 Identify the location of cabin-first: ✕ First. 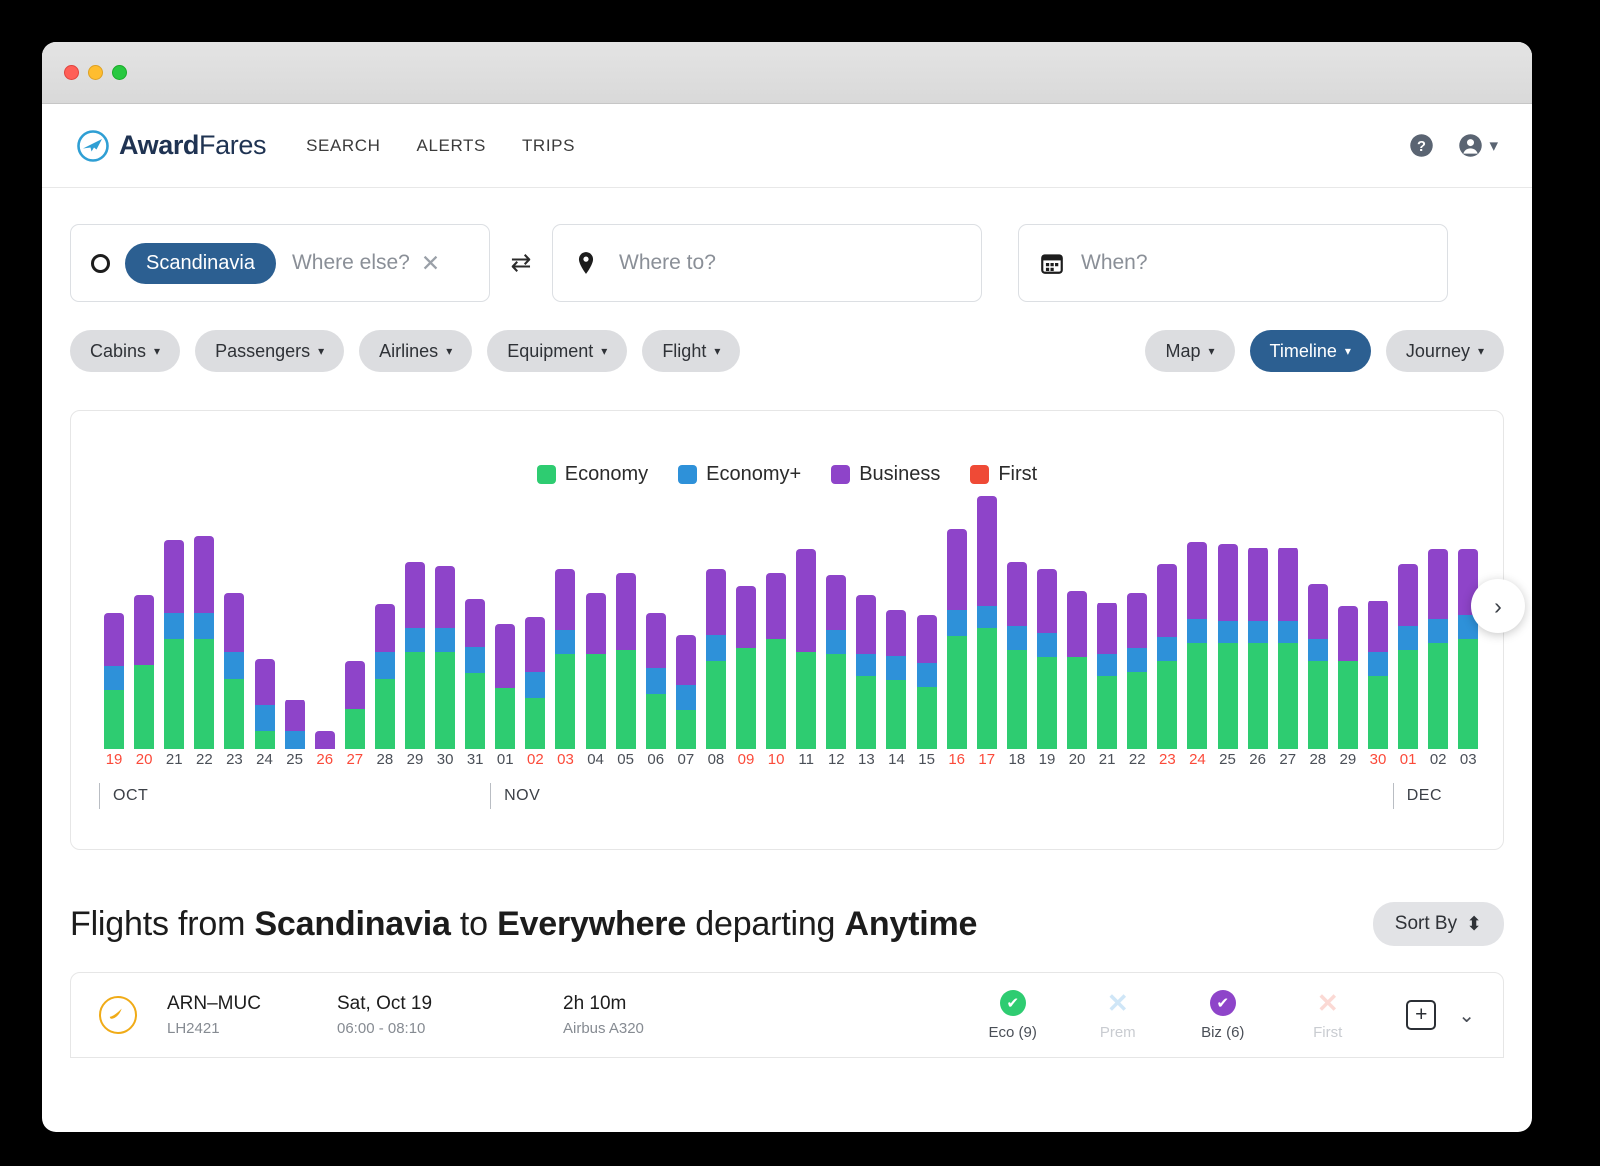
(1327, 1015).